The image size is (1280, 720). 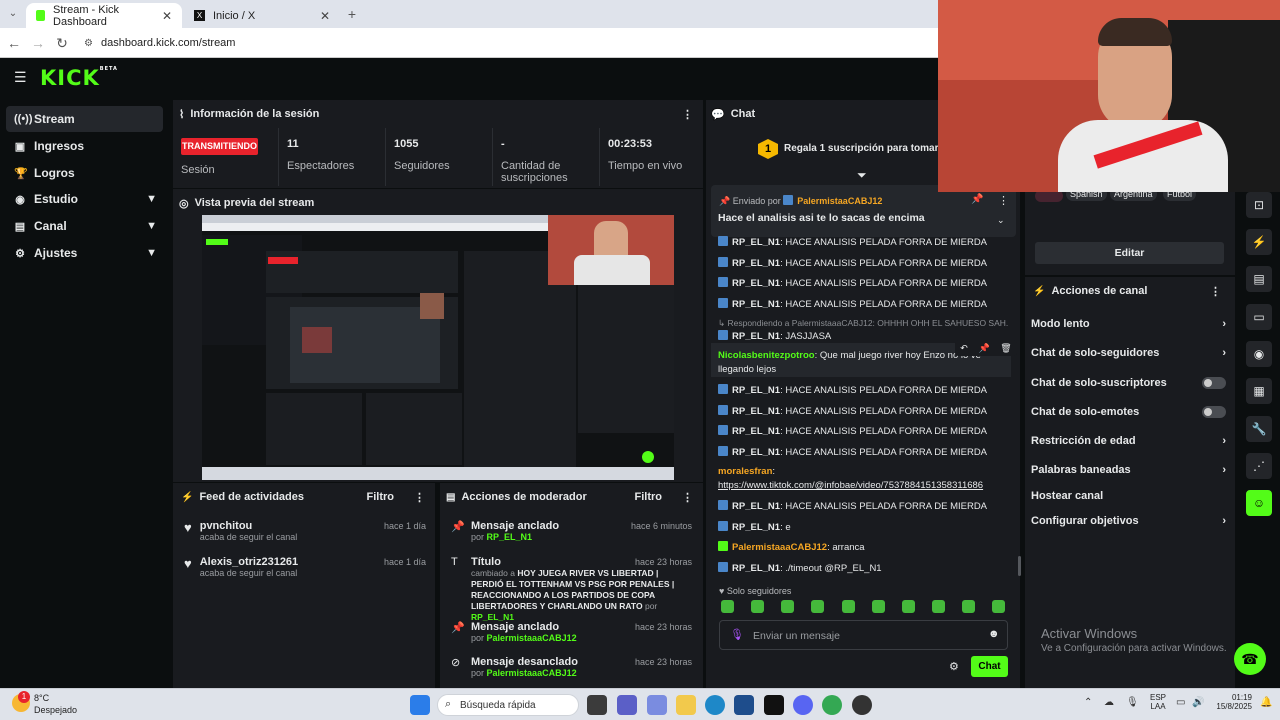 What do you see at coordinates (715, 705) in the screenshot?
I see `edge-icon` at bounding box center [715, 705].